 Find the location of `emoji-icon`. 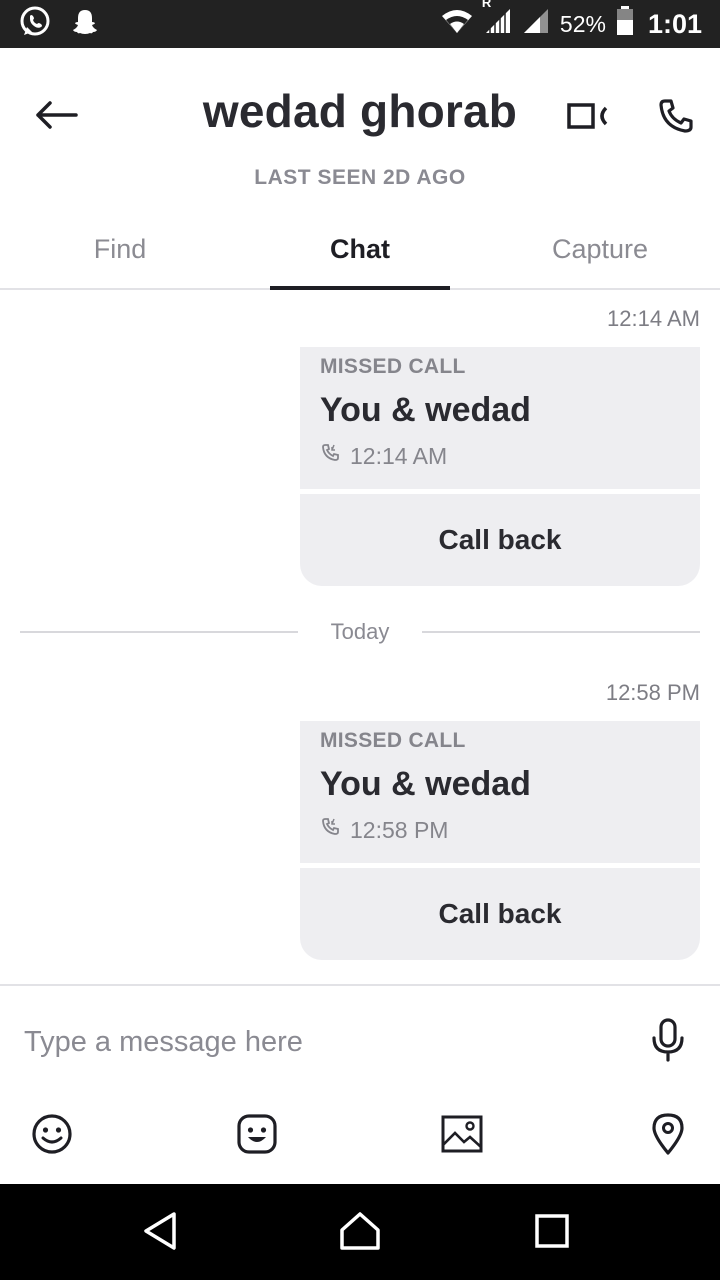

emoji-icon is located at coordinates (52, 1136).